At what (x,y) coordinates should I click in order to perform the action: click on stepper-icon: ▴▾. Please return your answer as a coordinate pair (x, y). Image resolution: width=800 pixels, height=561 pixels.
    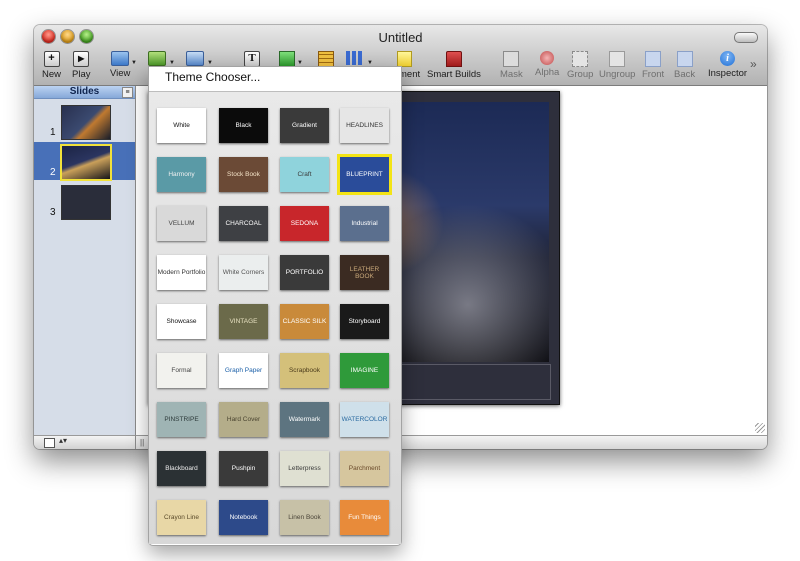
    Looking at the image, I should click on (63, 440).